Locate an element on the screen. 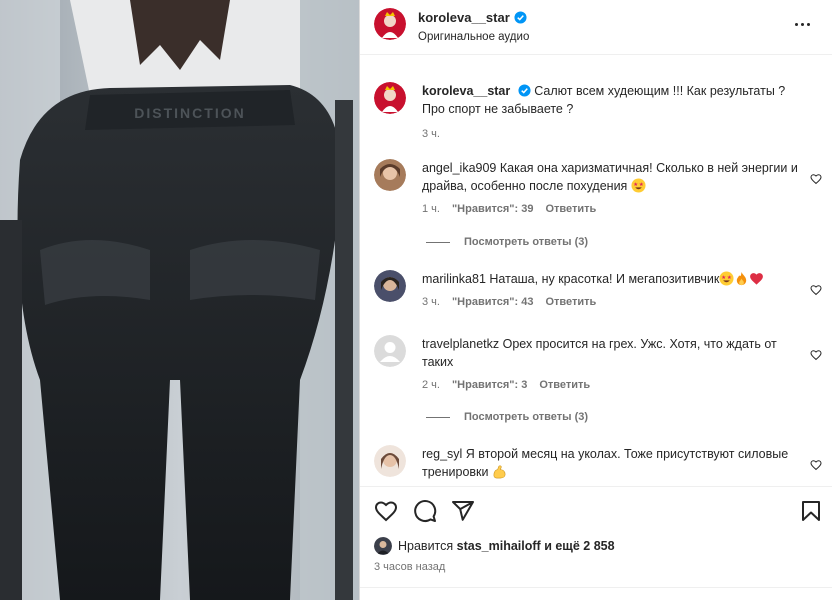  likes-summary: Нравится stas_mihailoff и ещё 2 858 is located at coordinates (494, 546).